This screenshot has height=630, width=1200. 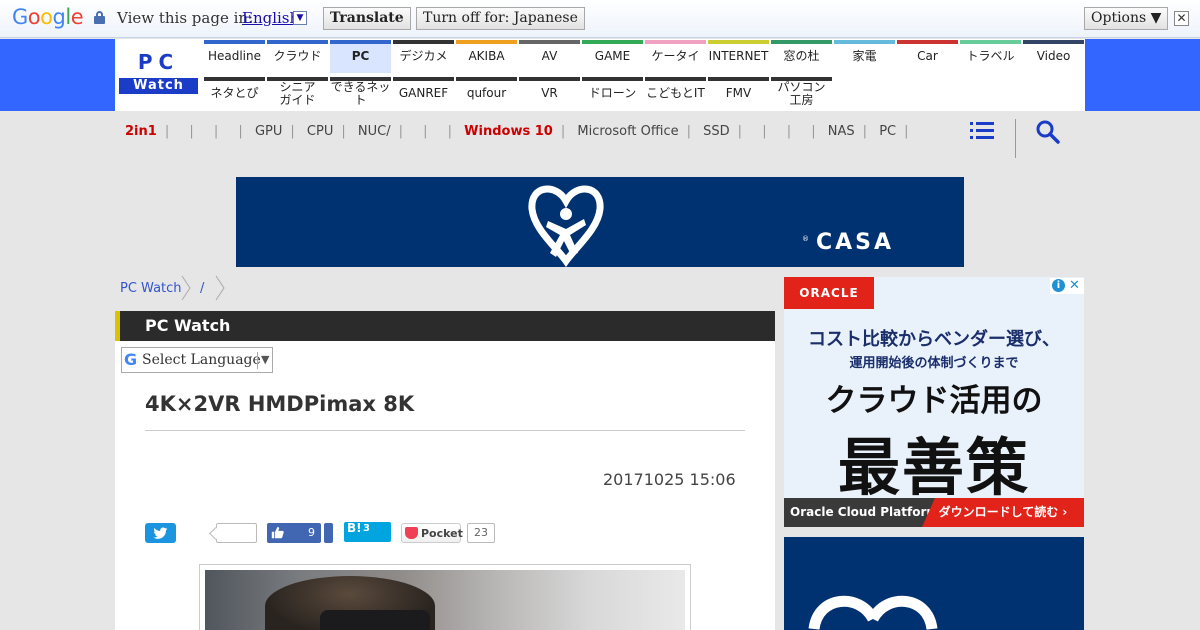 I want to click on language-dropdown-icon: ▼, so click(x=300, y=18).